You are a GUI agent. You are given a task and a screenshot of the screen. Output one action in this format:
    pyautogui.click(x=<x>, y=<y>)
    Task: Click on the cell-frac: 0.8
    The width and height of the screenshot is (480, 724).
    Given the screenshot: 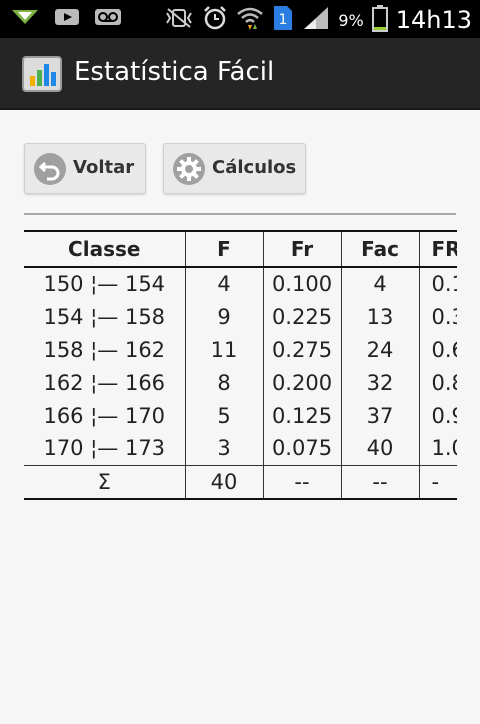 What is the action you would take?
    pyautogui.click(x=437, y=382)
    